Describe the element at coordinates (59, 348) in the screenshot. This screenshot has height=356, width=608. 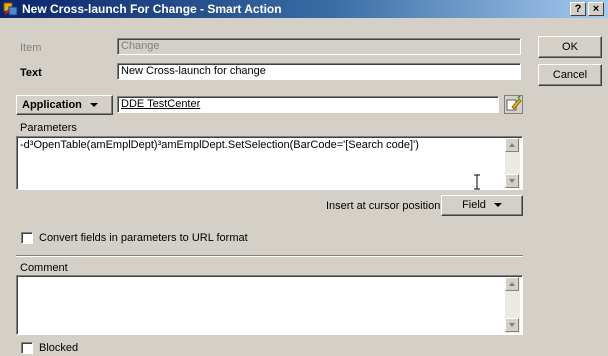
I see `blocked-label: Blocked` at that location.